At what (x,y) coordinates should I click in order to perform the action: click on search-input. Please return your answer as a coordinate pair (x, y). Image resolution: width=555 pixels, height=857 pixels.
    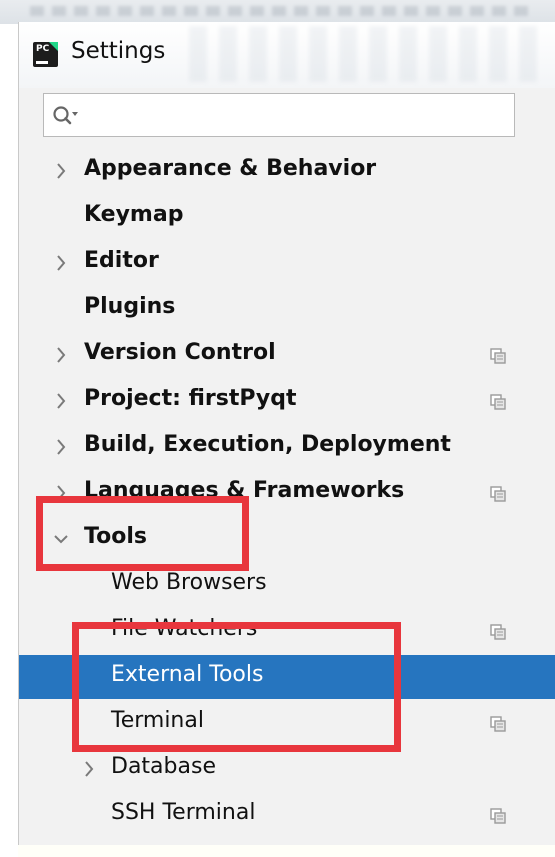
    Looking at the image, I should click on (300, 116).